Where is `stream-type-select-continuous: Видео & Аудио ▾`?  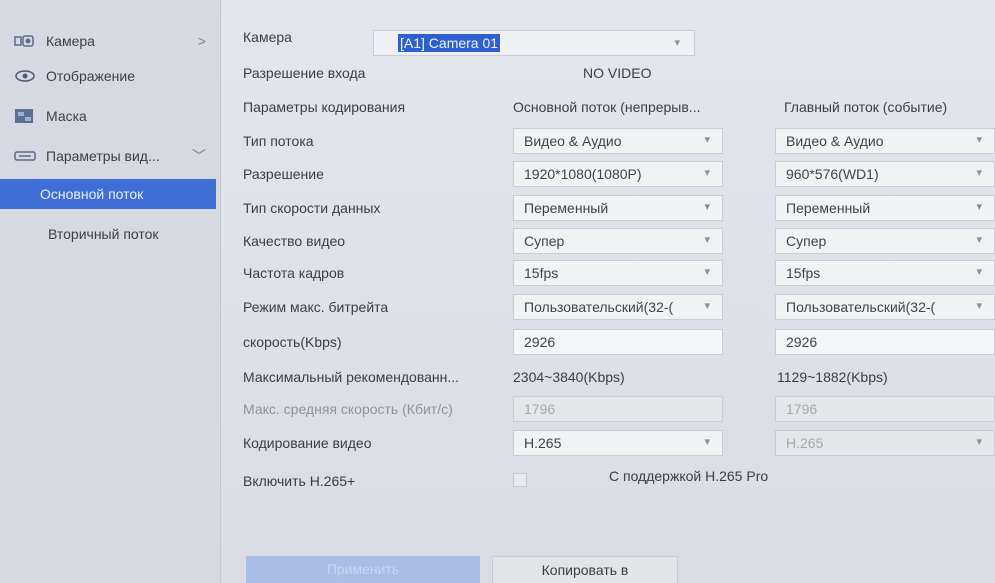 stream-type-select-continuous: Видео & Аудио ▾ is located at coordinates (618, 141).